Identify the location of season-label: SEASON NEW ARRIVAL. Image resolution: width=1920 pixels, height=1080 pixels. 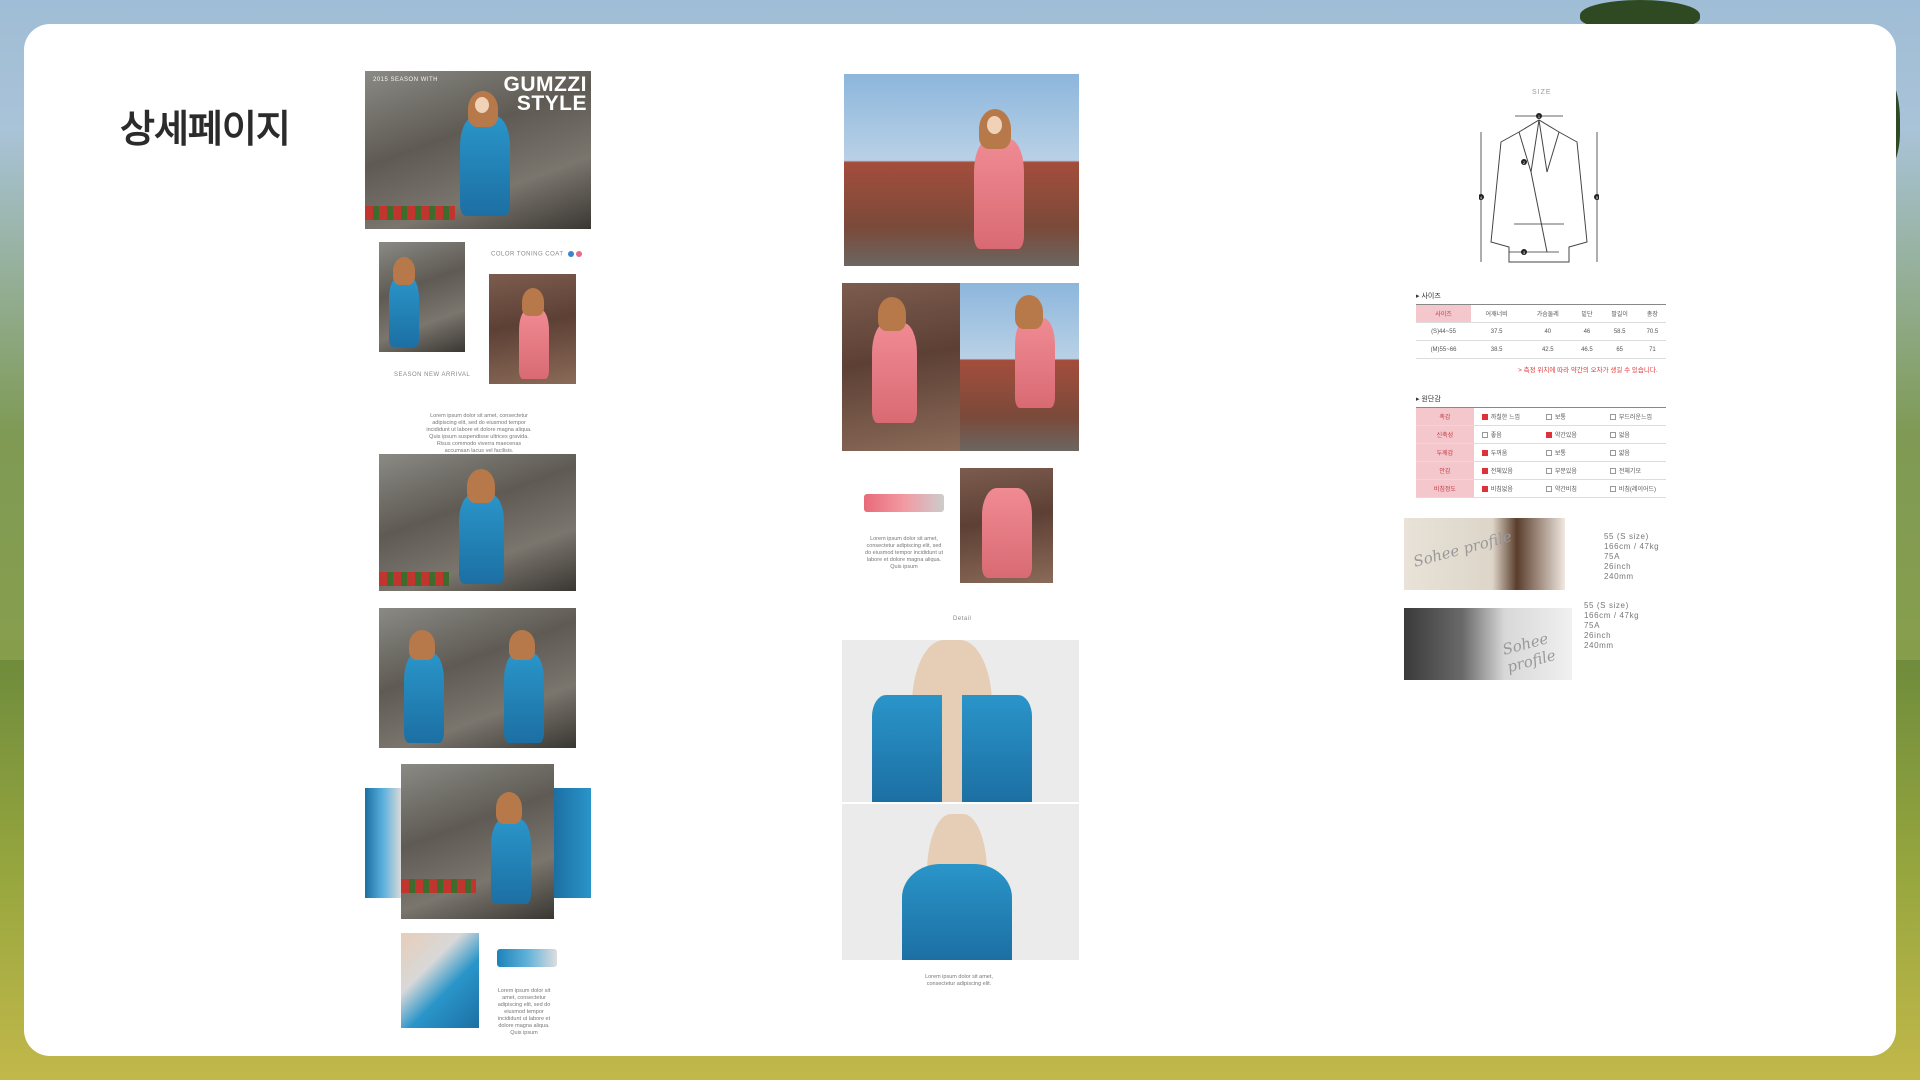
(432, 375).